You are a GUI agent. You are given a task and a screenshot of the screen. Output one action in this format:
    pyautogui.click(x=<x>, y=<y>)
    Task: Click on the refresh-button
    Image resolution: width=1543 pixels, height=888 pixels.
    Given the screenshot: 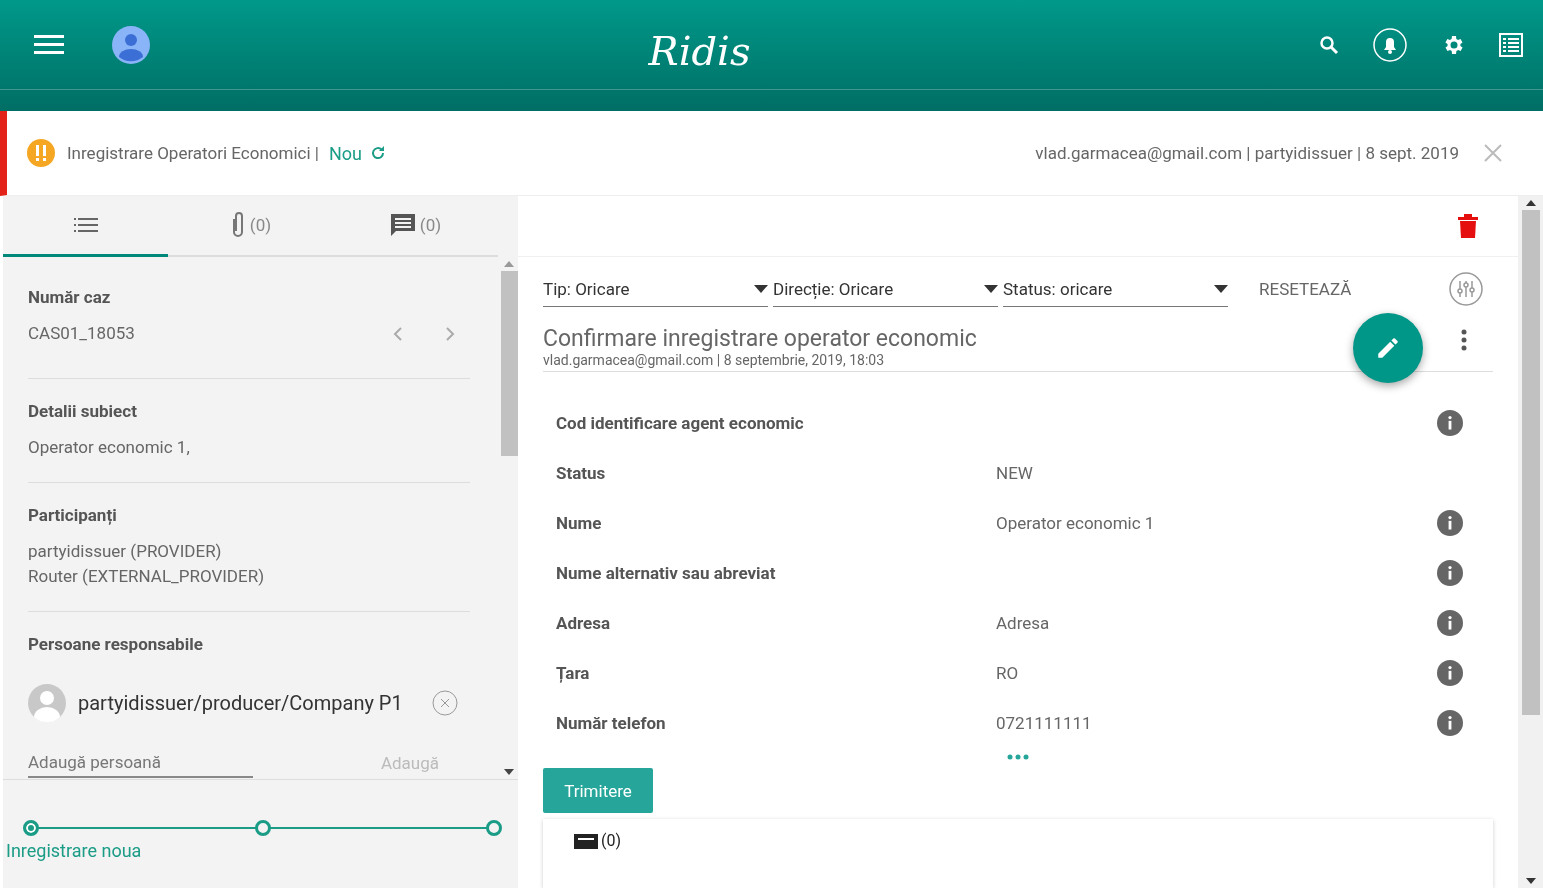 What is the action you would take?
    pyautogui.click(x=377, y=153)
    